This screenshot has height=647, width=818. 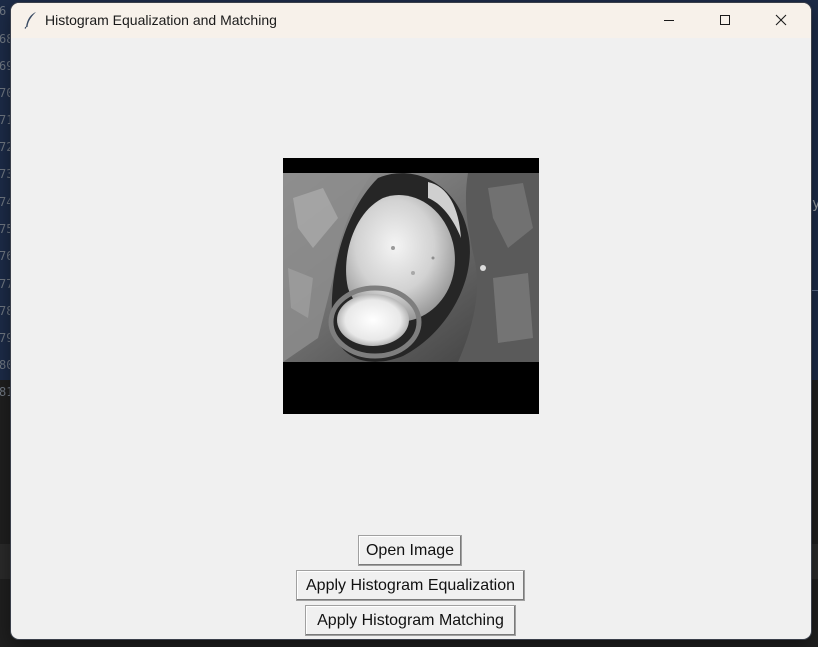 I want to click on maximize-button, so click(x=725, y=20).